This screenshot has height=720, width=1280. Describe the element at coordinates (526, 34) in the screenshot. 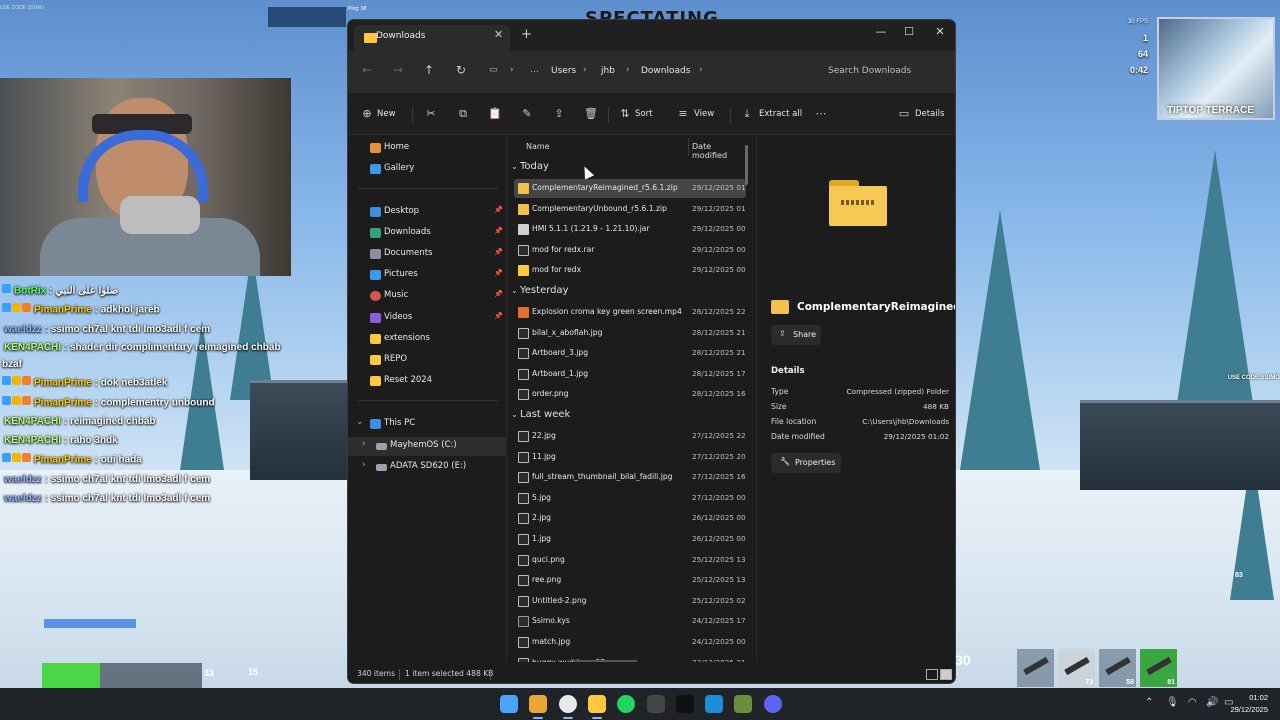

I see `new-tab-button: +` at that location.